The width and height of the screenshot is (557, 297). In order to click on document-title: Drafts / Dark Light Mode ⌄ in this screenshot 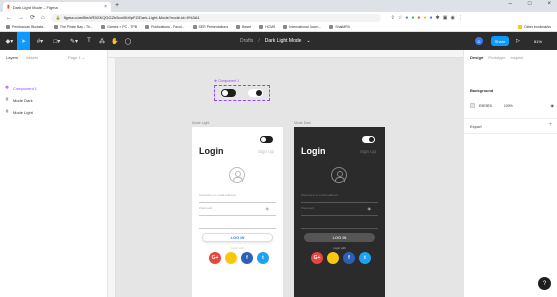, I will do `click(275, 41)`.